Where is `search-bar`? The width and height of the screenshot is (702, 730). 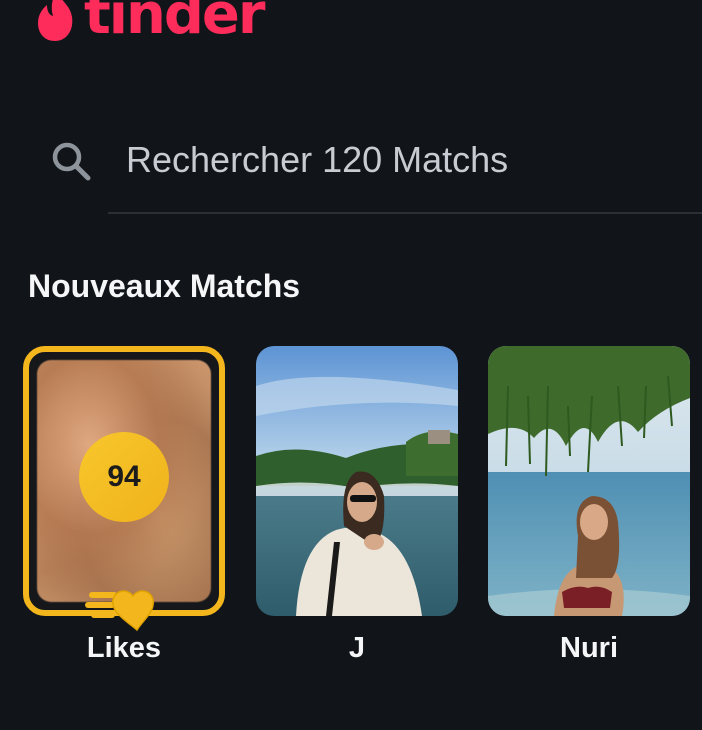
search-bar is located at coordinates (351, 162).